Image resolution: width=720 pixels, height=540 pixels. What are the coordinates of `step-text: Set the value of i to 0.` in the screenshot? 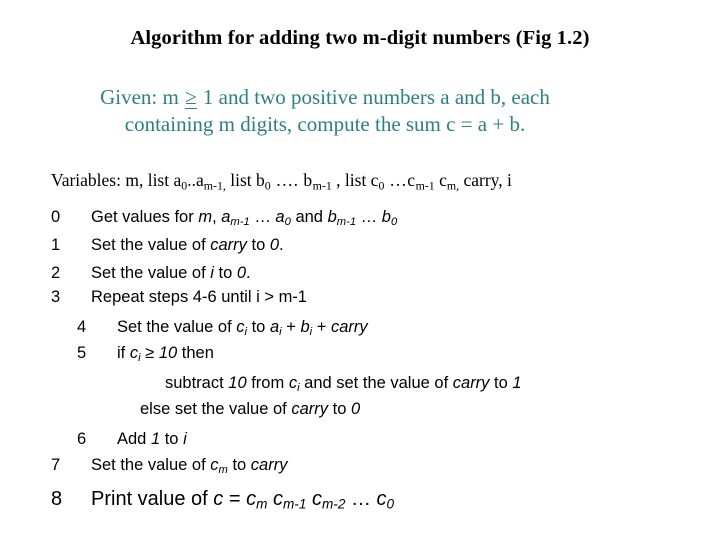 It's located at (171, 273).